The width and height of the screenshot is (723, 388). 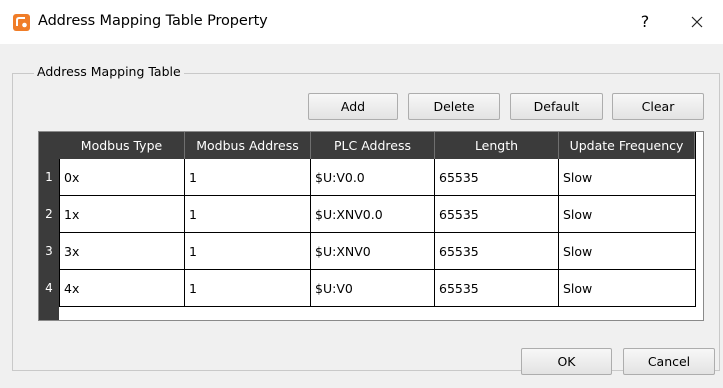 What do you see at coordinates (122, 288) in the screenshot?
I see `table-cell: 4x` at bounding box center [122, 288].